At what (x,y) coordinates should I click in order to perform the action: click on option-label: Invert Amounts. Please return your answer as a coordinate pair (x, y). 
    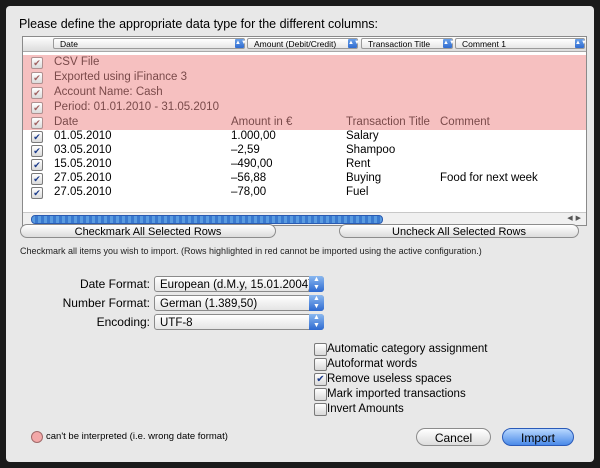
    Looking at the image, I should click on (365, 409).